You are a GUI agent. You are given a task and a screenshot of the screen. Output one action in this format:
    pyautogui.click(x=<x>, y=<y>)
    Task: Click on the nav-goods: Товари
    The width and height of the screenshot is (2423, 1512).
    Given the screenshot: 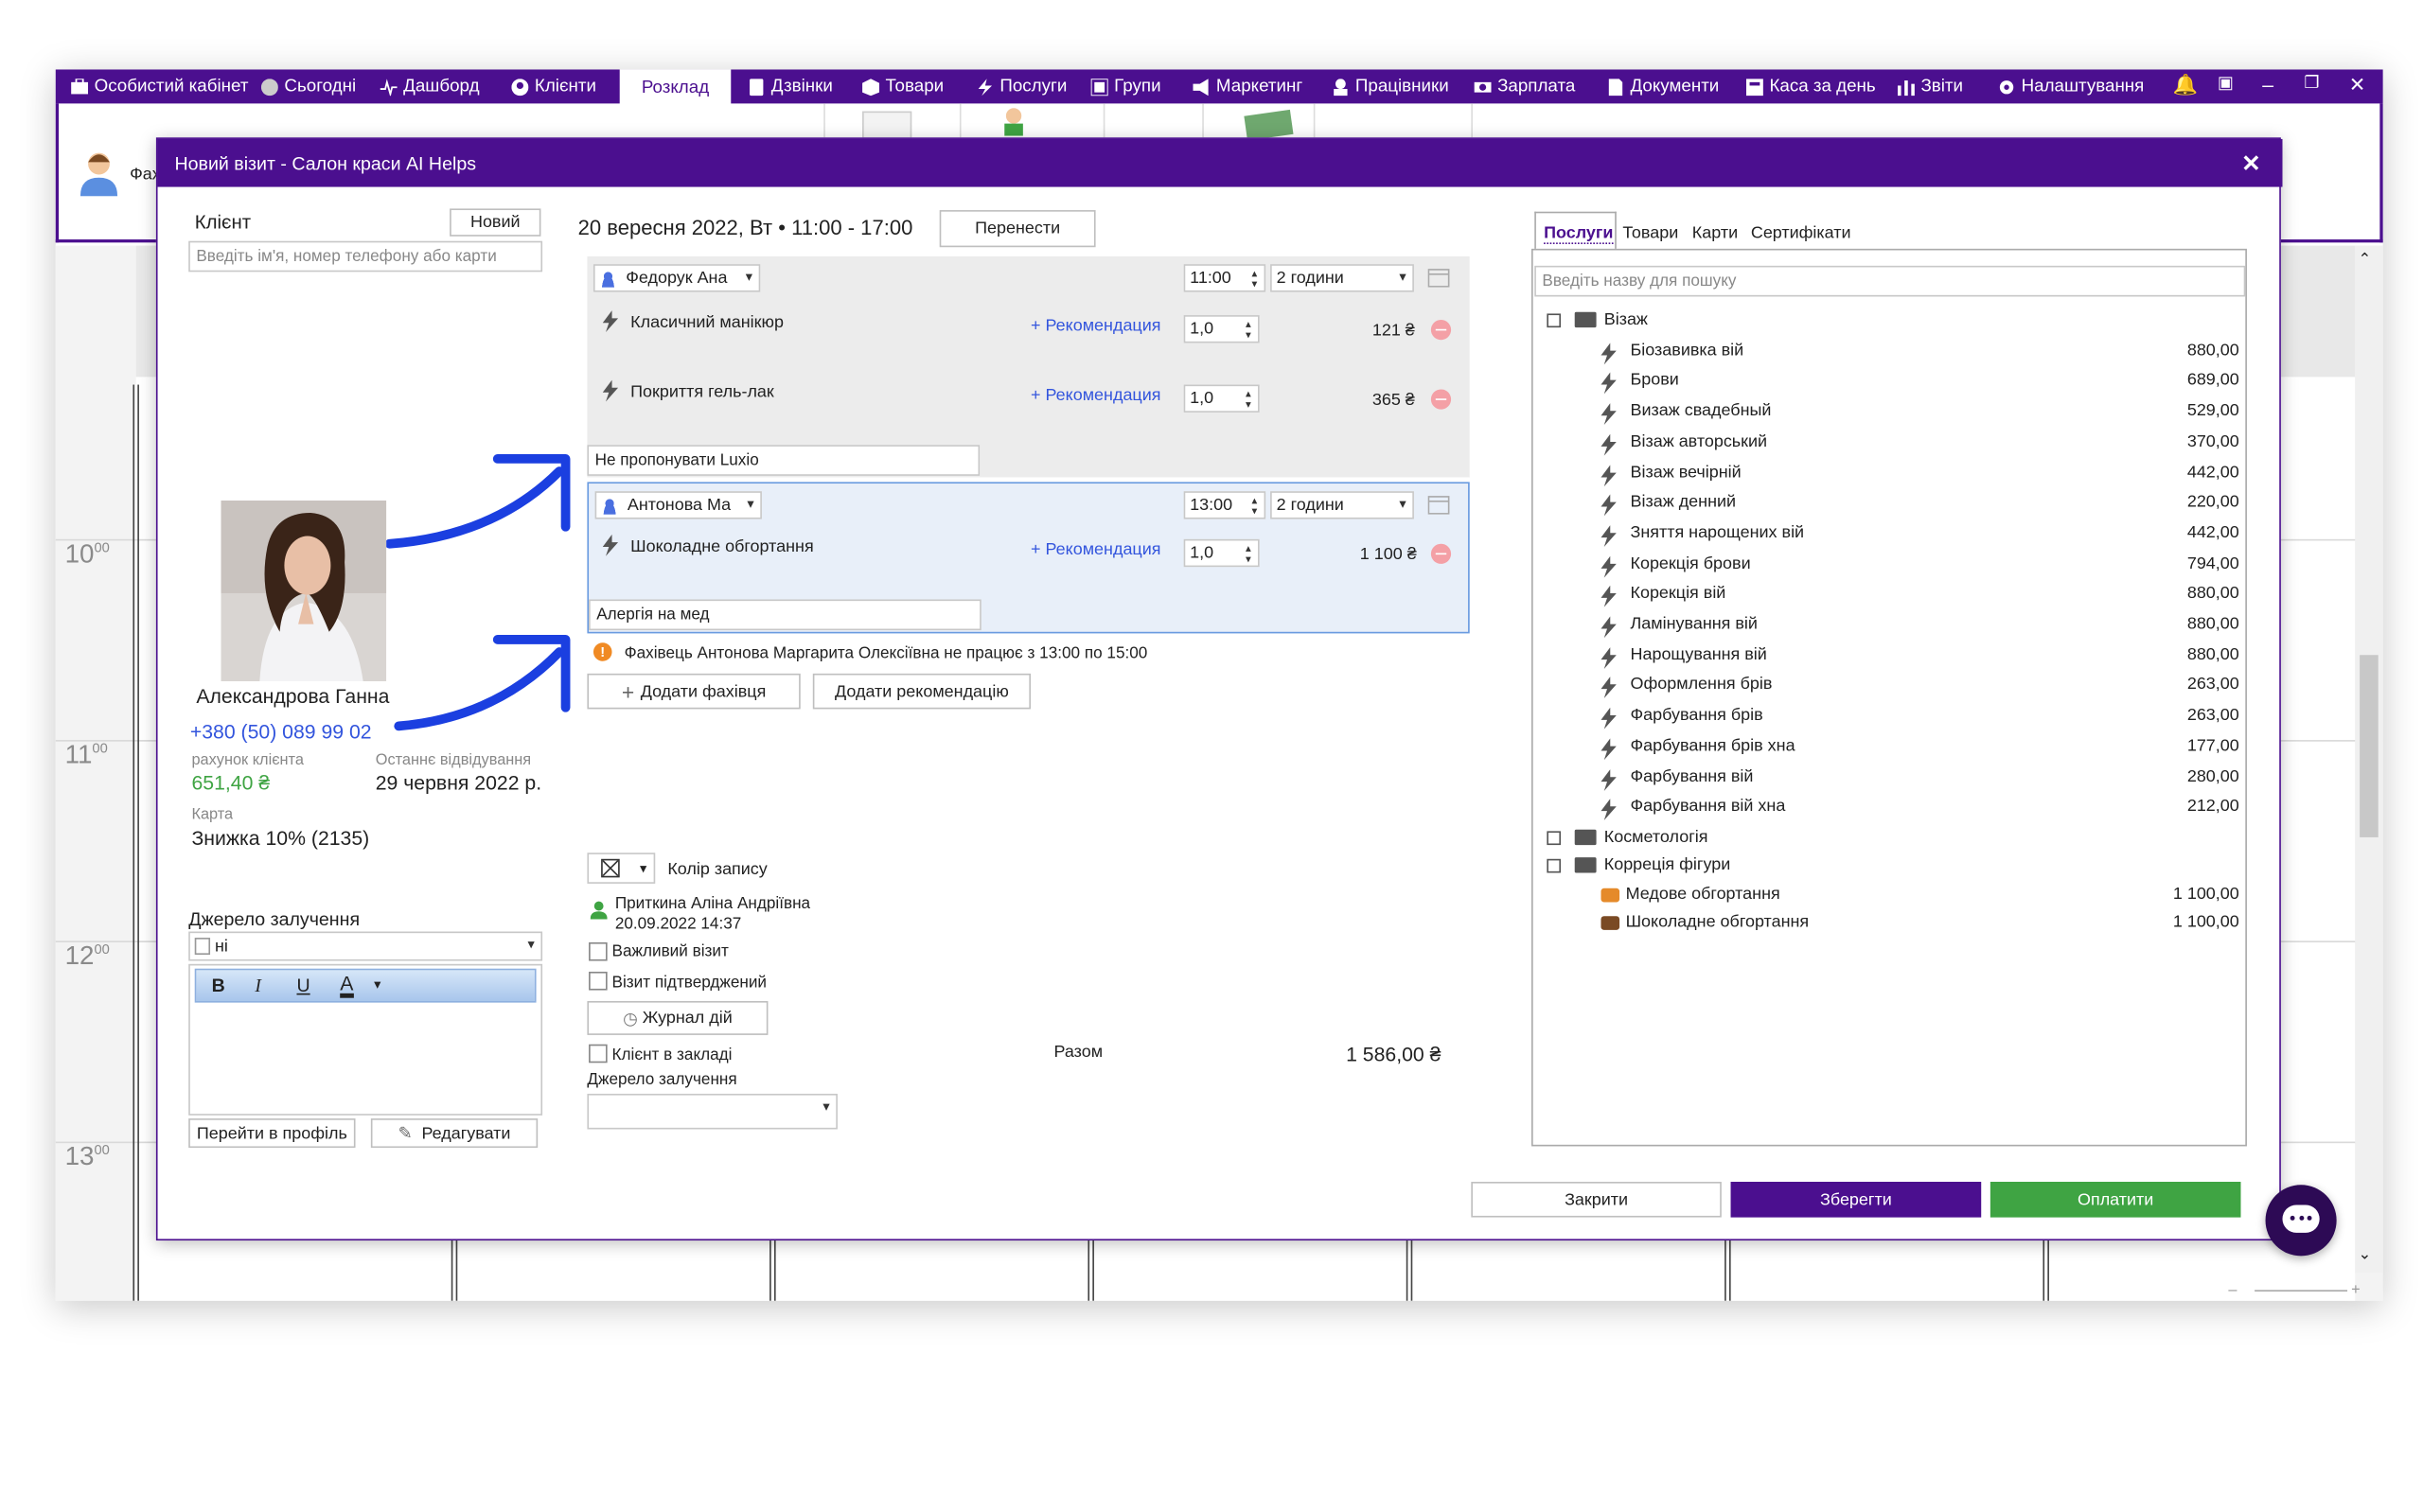 What is the action you would take?
    pyautogui.click(x=903, y=86)
    